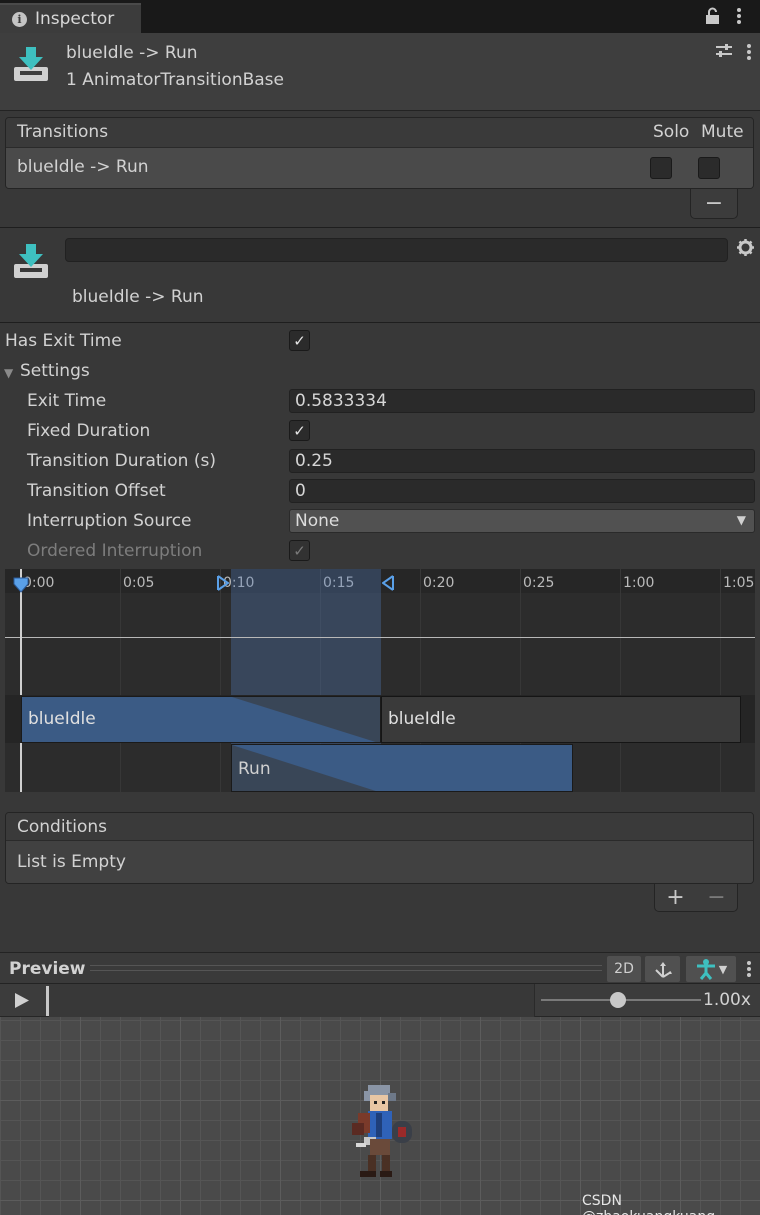 This screenshot has height=1215, width=760. I want to click on solo-checkbox, so click(661, 168).